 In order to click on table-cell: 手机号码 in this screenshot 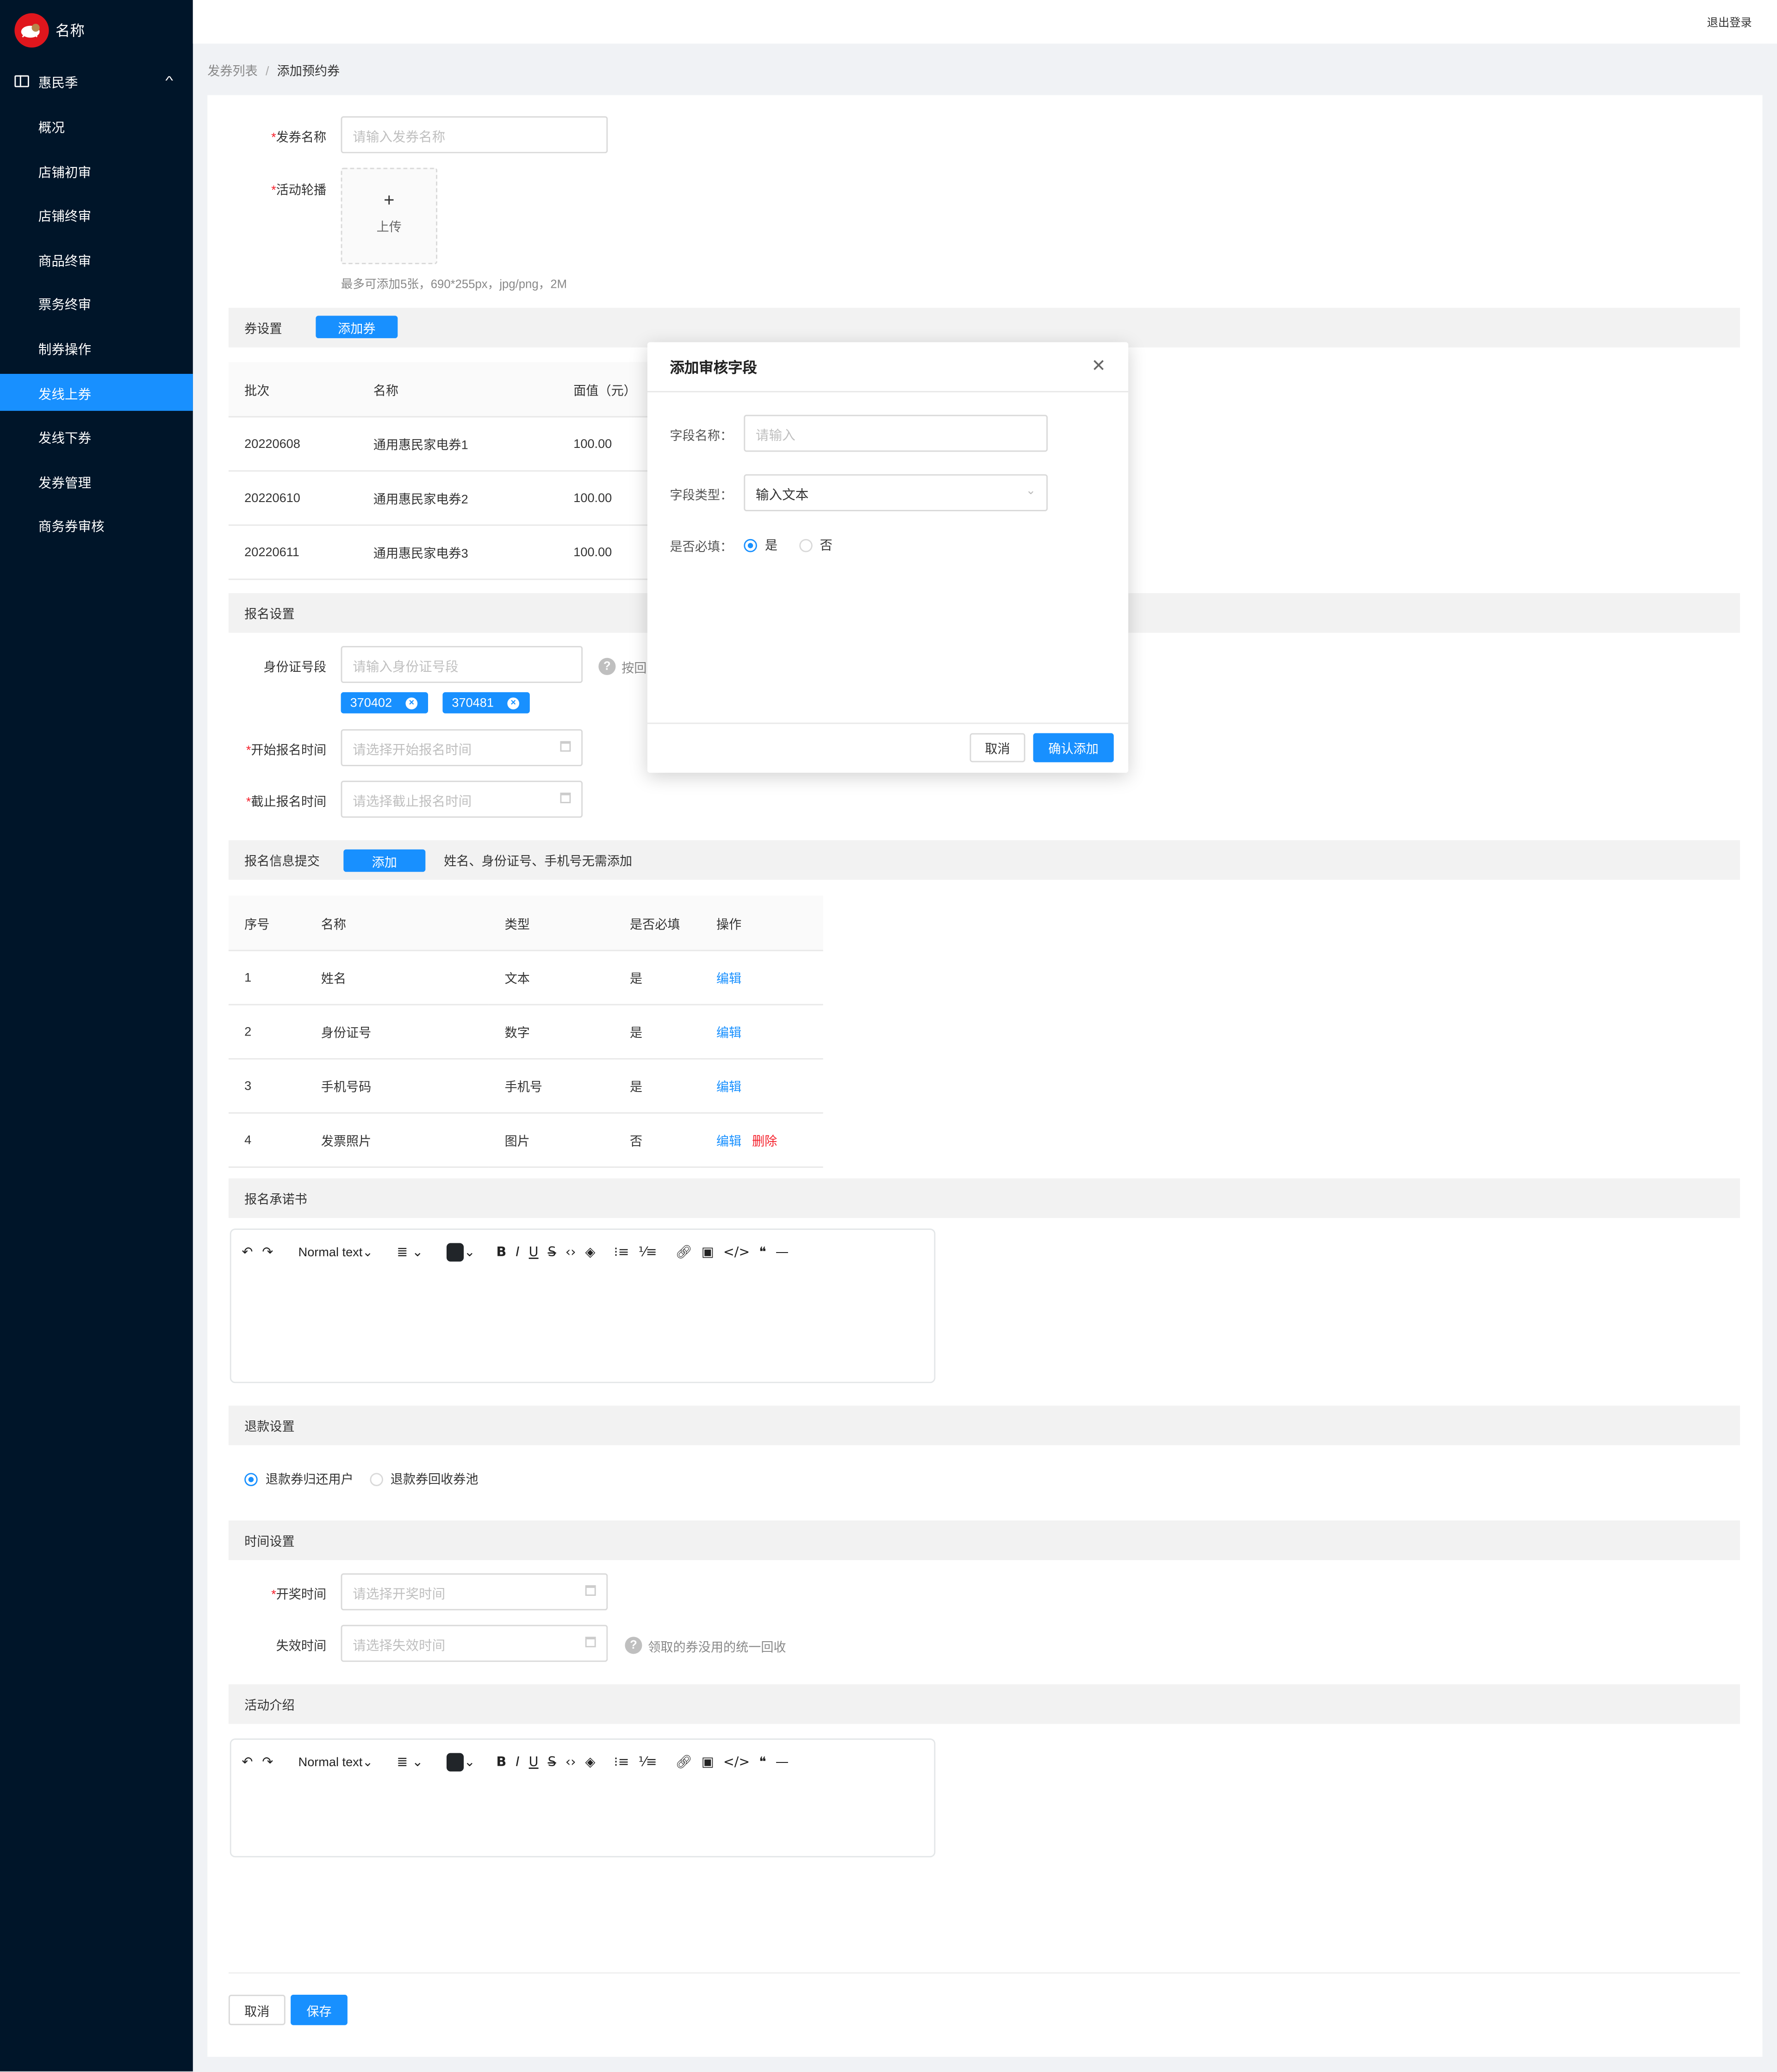, I will do `click(397, 1086)`.